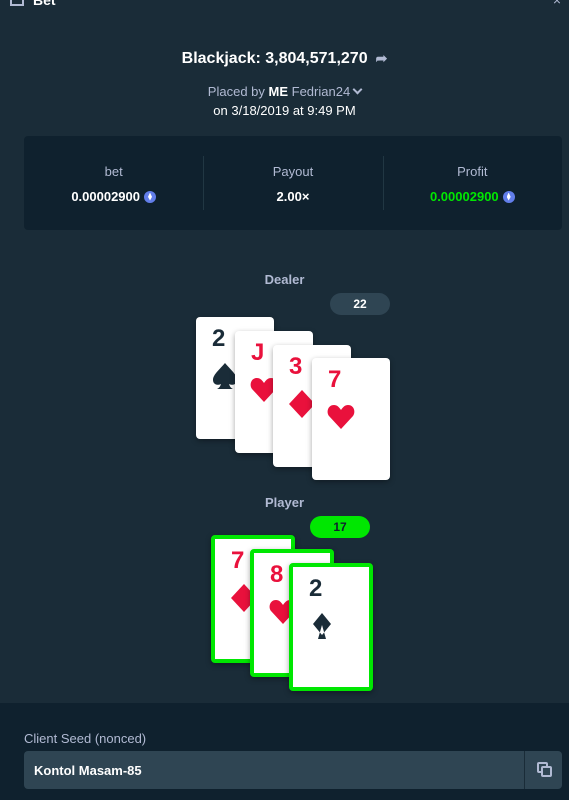  Describe the element at coordinates (284, 110) in the screenshot. I see `bet-date: on 3/18/2019 at 9:49 PM` at that location.